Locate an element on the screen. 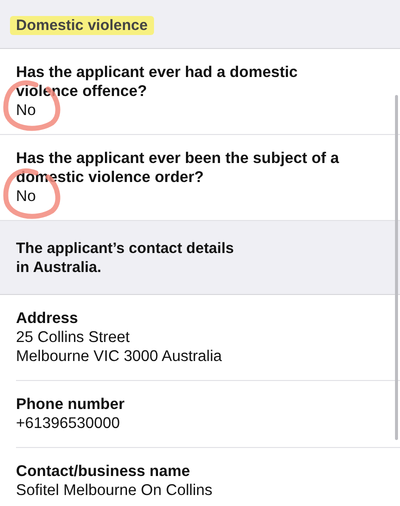  section-title: Domestic violence is located at coordinates (82, 25).